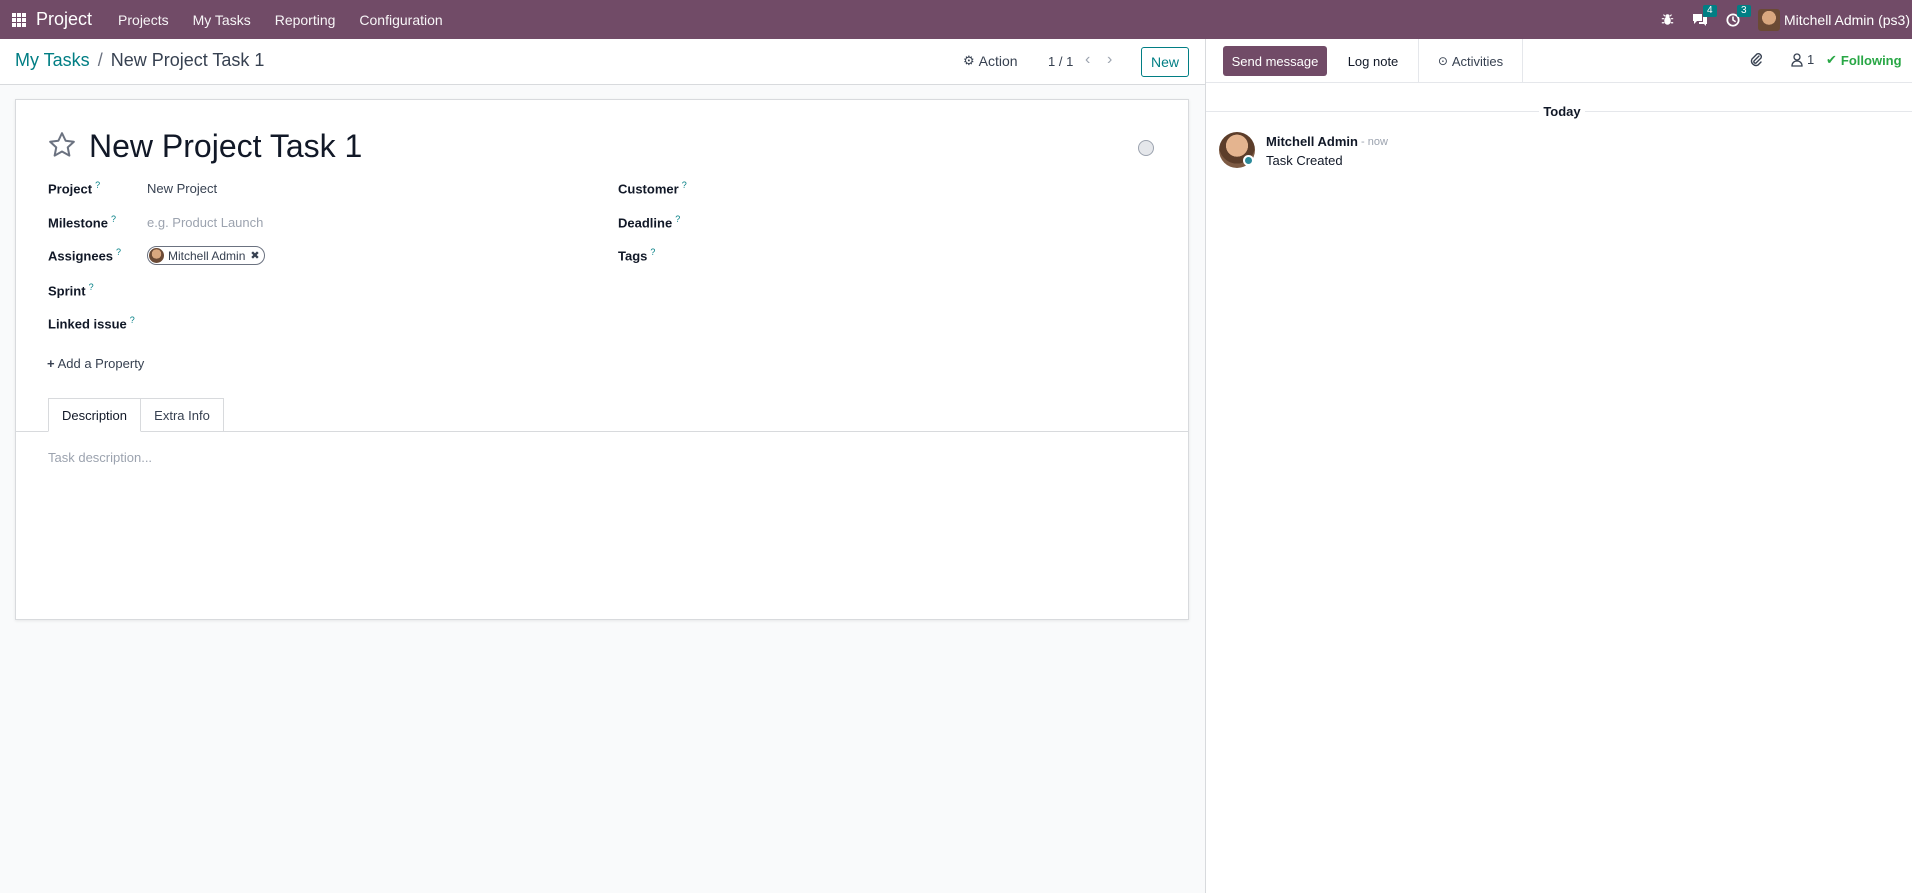 The image size is (1912, 893). What do you see at coordinates (1060, 61) in the screenshot?
I see `pager-value: 1 / 1` at bounding box center [1060, 61].